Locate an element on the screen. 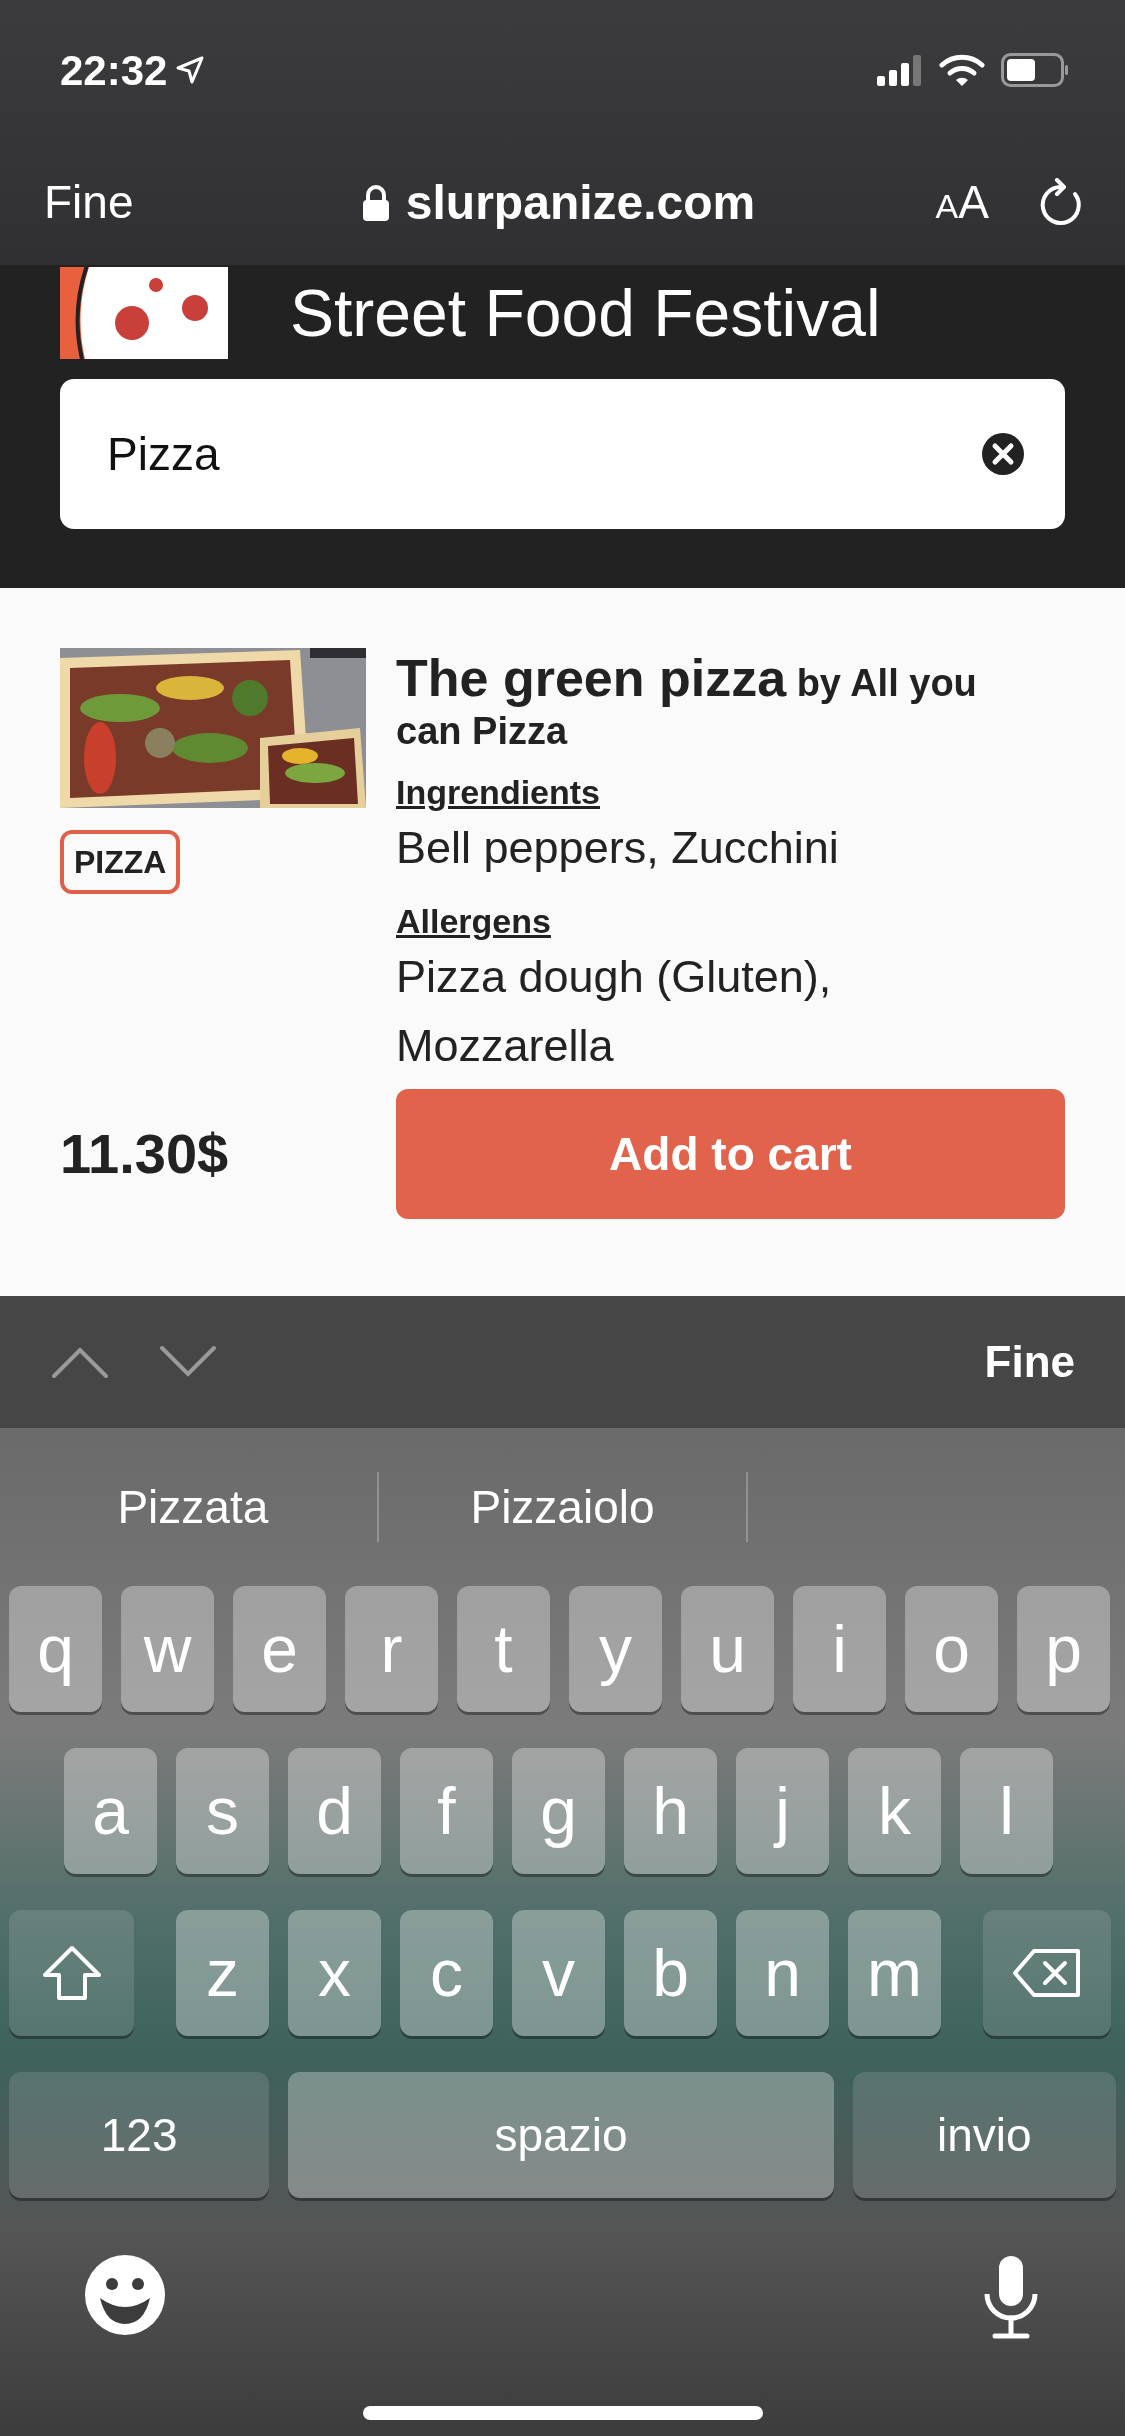 This screenshot has height=2436, width=1125. keyboard-key: c is located at coordinates (446, 1973).